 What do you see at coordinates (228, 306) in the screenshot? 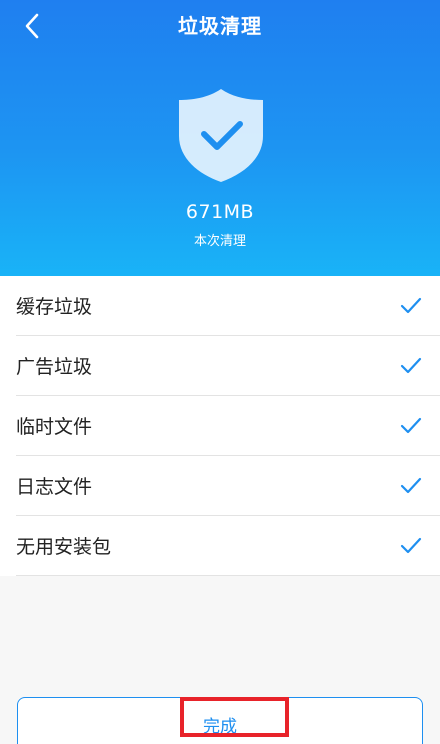
I see `list-item-cache-junk: 缓存垃圾` at bounding box center [228, 306].